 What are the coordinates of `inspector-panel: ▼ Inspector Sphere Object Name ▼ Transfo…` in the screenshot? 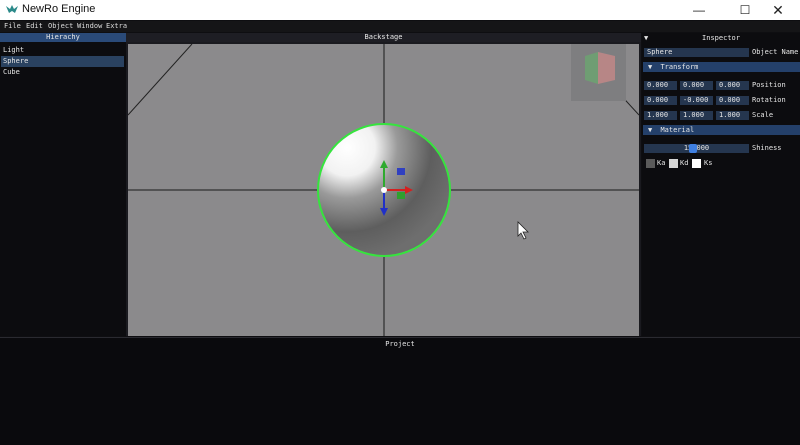 It's located at (721, 184).